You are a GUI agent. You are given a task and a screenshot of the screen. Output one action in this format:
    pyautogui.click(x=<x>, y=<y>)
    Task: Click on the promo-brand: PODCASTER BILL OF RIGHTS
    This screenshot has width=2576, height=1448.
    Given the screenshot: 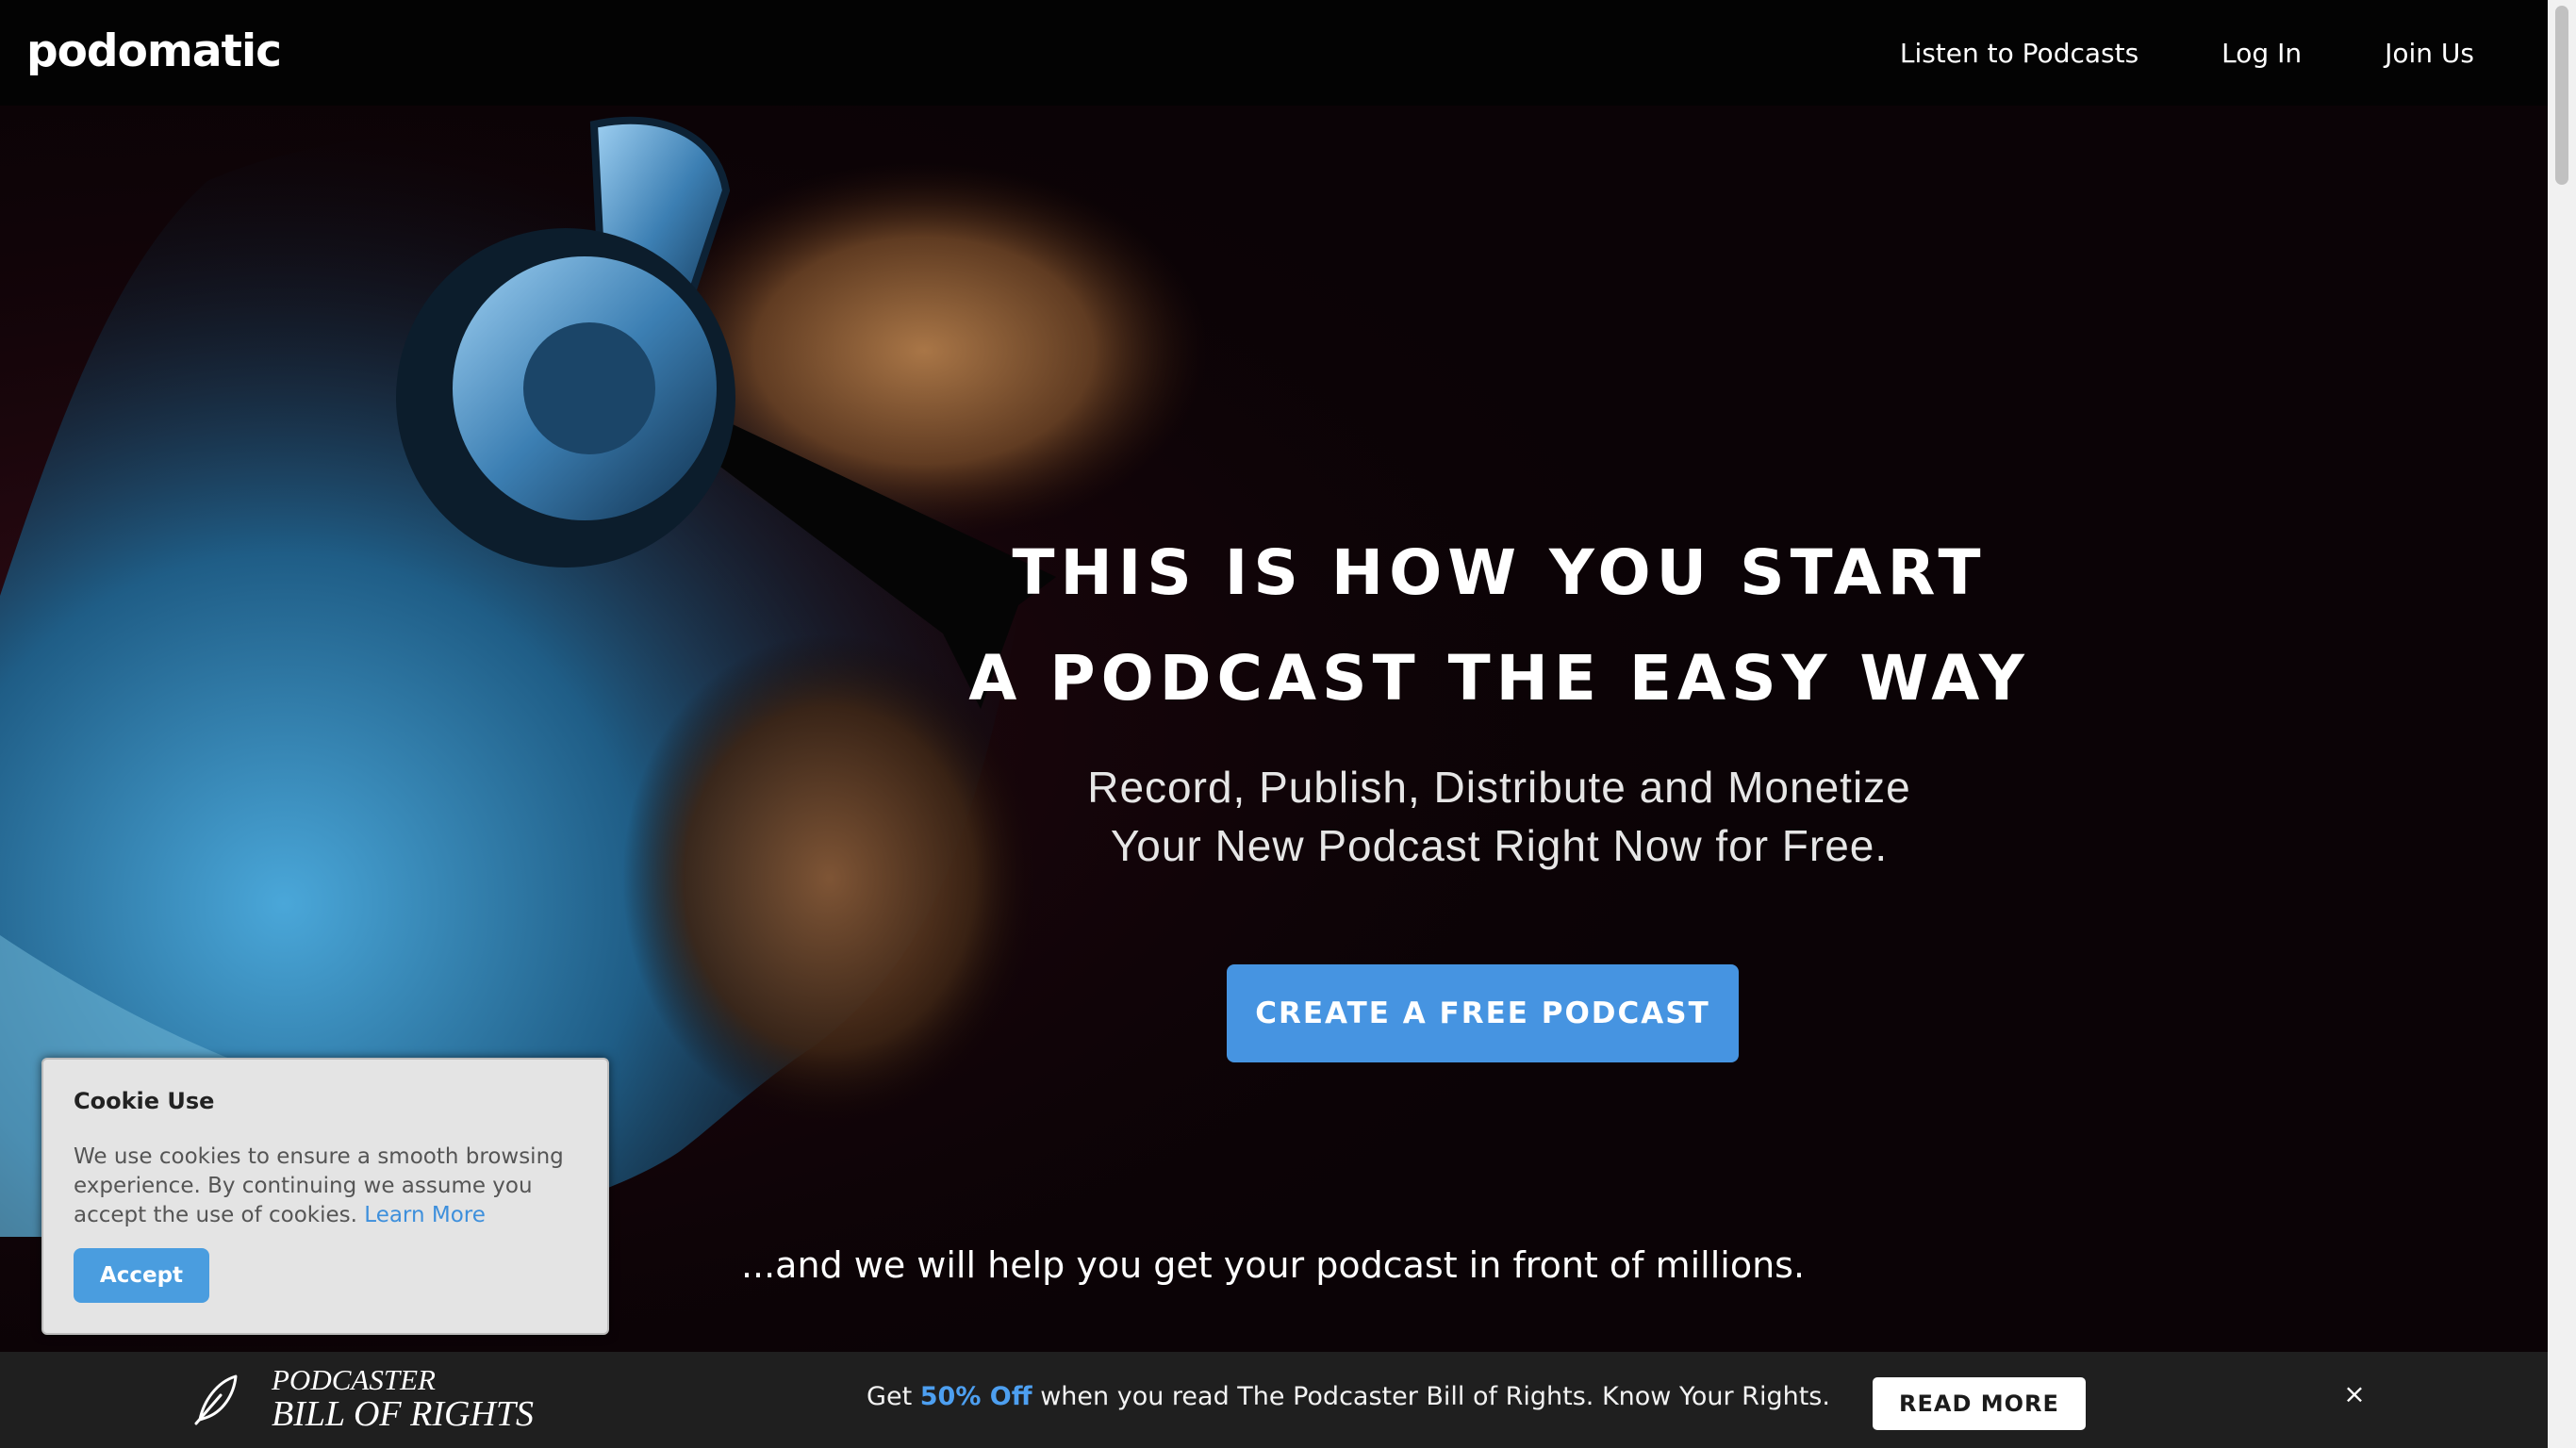 What is the action you would take?
    pyautogui.click(x=403, y=1398)
    